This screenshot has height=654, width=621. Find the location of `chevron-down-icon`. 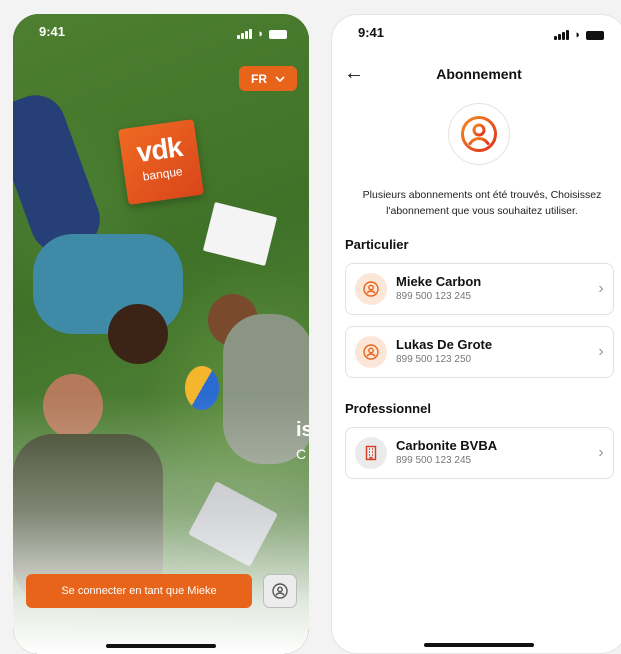

chevron-down-icon is located at coordinates (280, 79).